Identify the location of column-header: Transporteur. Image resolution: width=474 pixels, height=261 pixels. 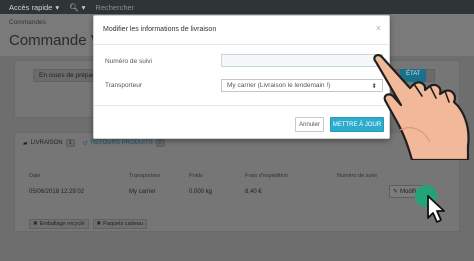
(145, 176).